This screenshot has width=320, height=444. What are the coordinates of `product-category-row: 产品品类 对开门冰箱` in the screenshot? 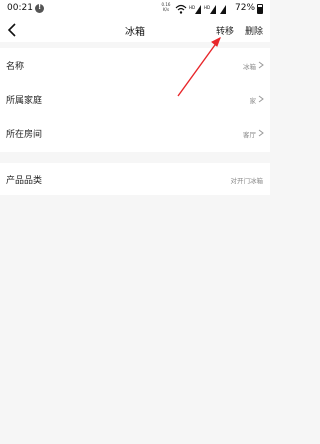 It's located at (135, 179).